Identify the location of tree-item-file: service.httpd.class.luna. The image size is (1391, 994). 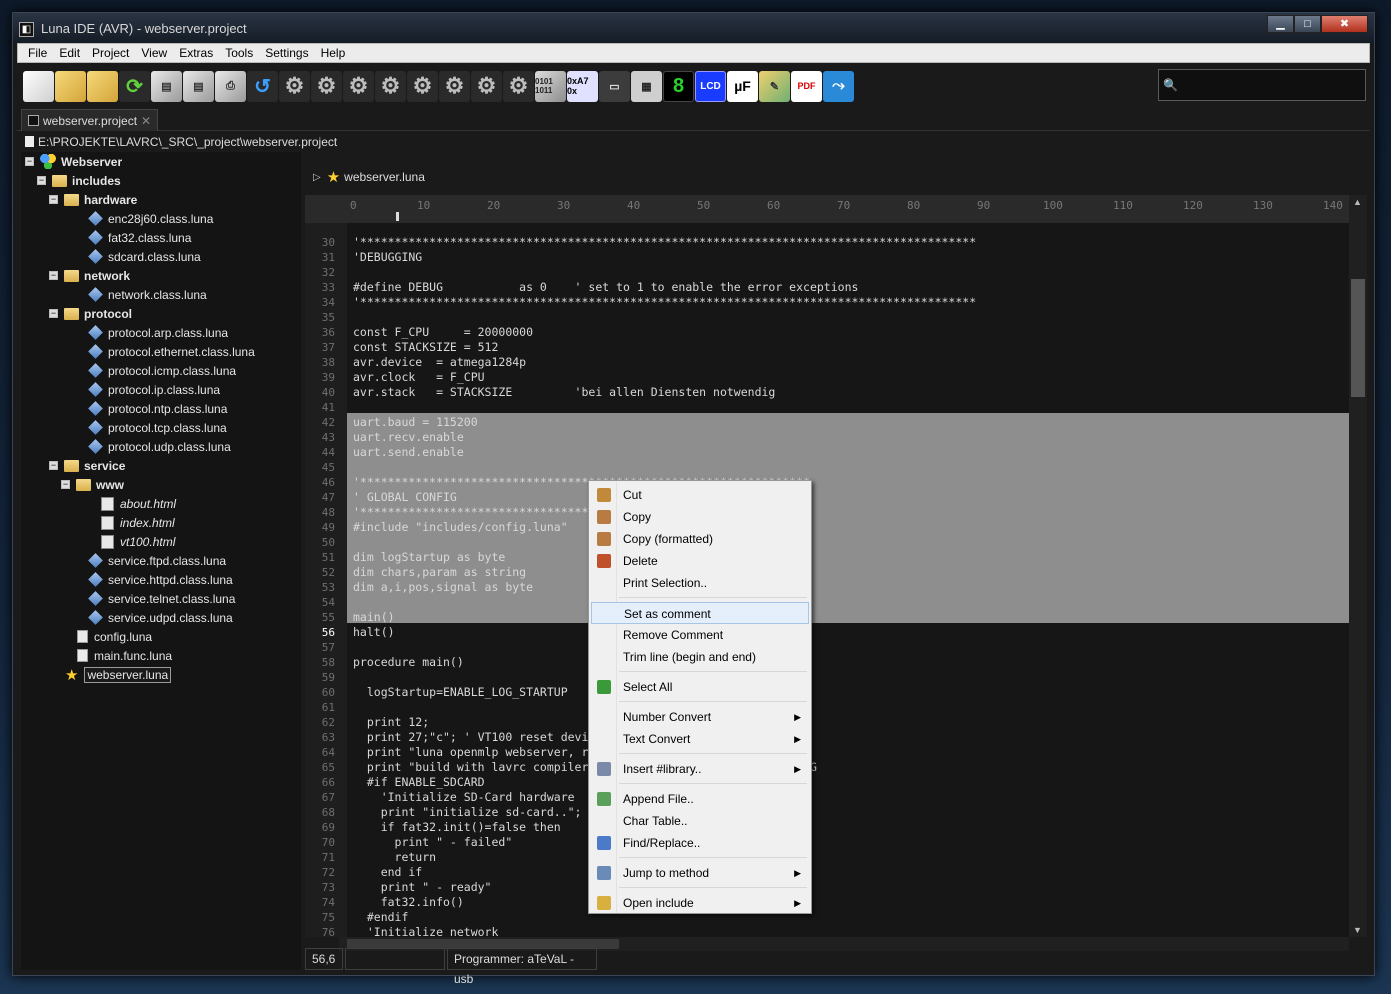
(160, 579).